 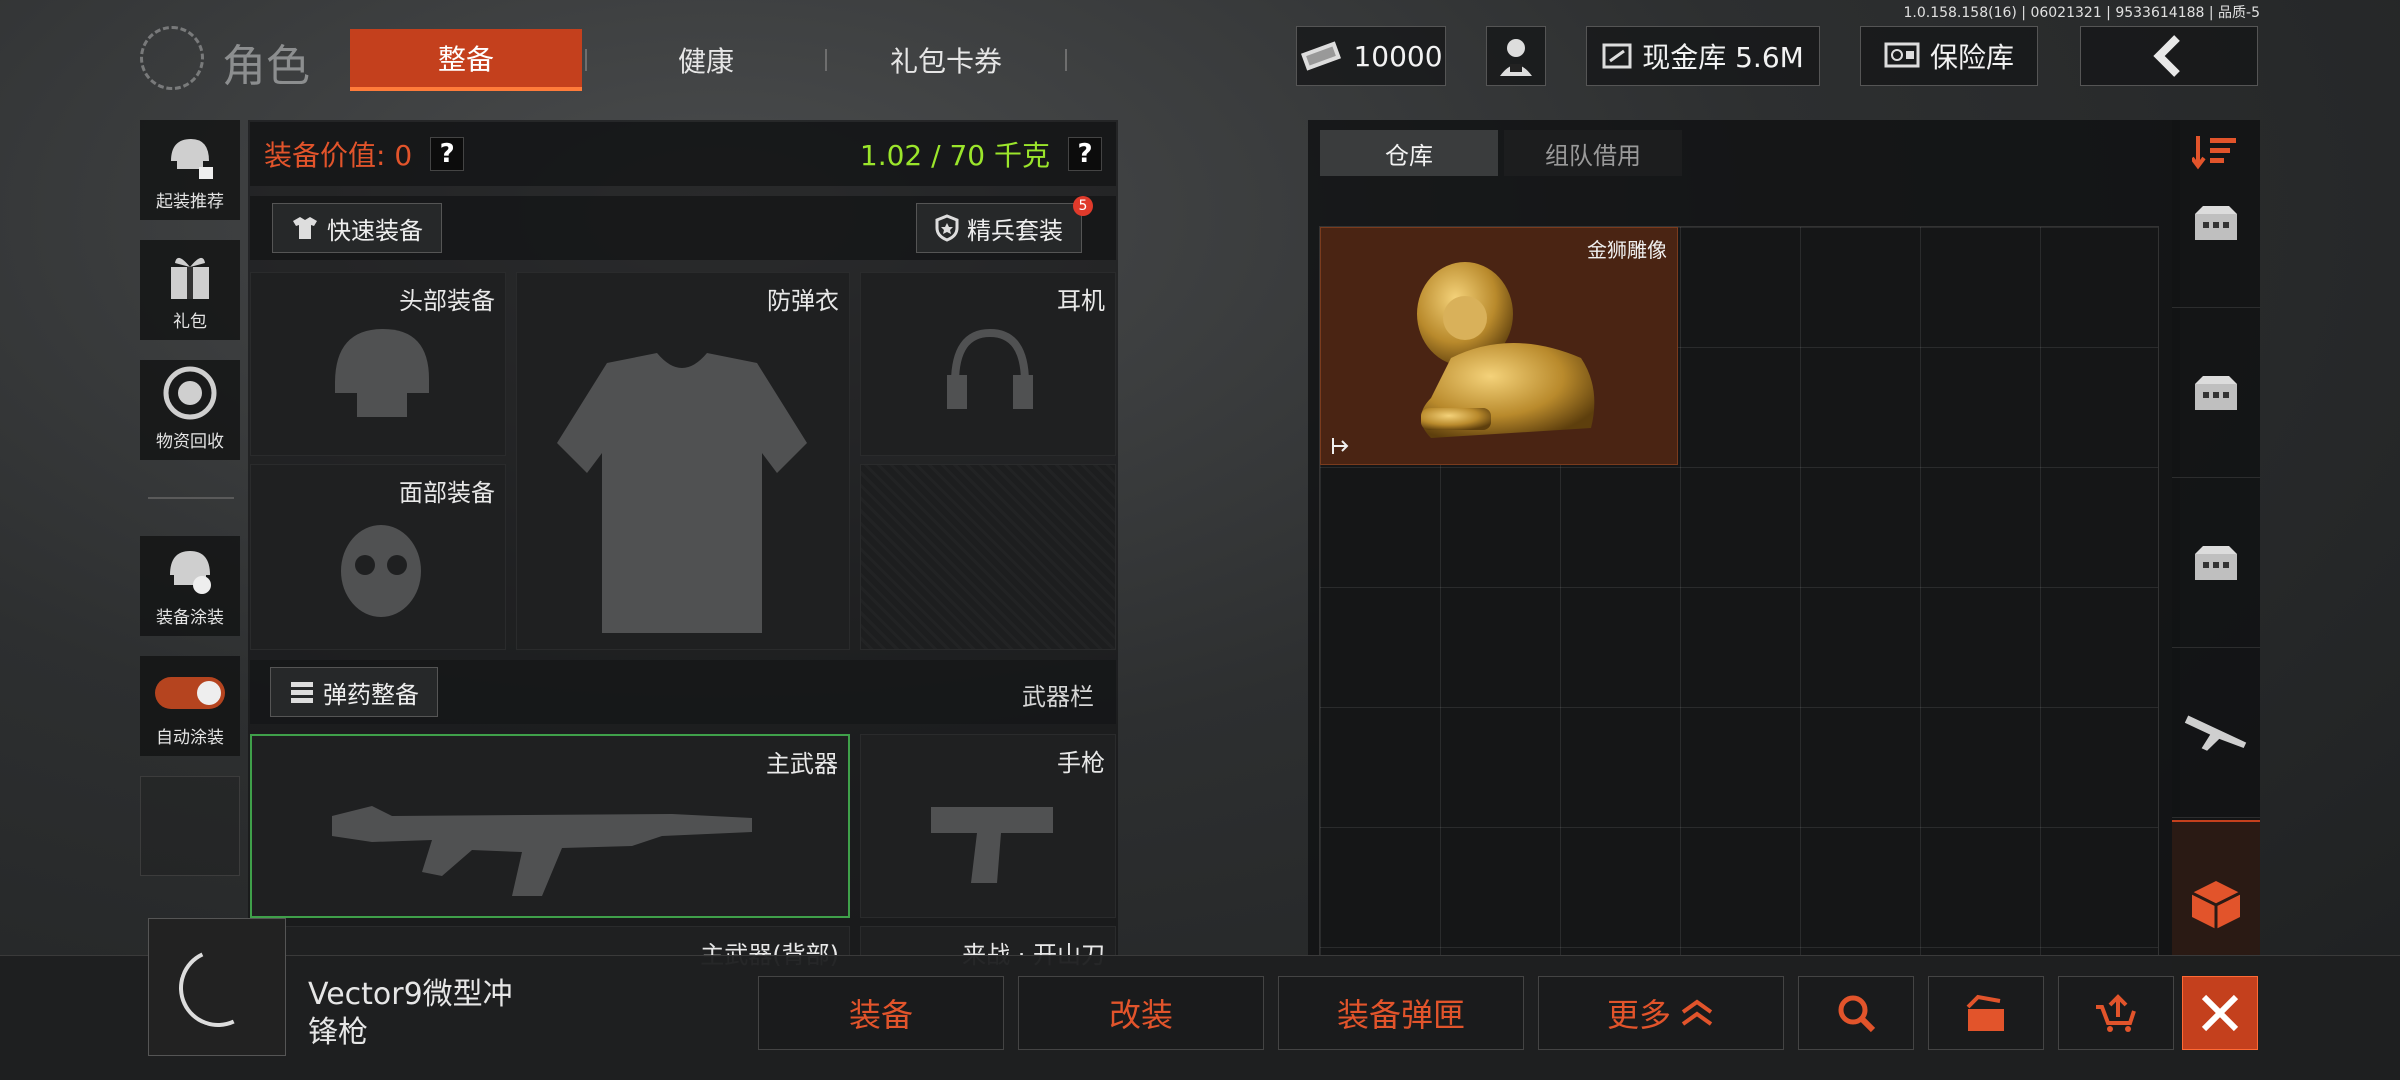 I want to click on tab-maintenance: 整备, so click(x=466, y=60).